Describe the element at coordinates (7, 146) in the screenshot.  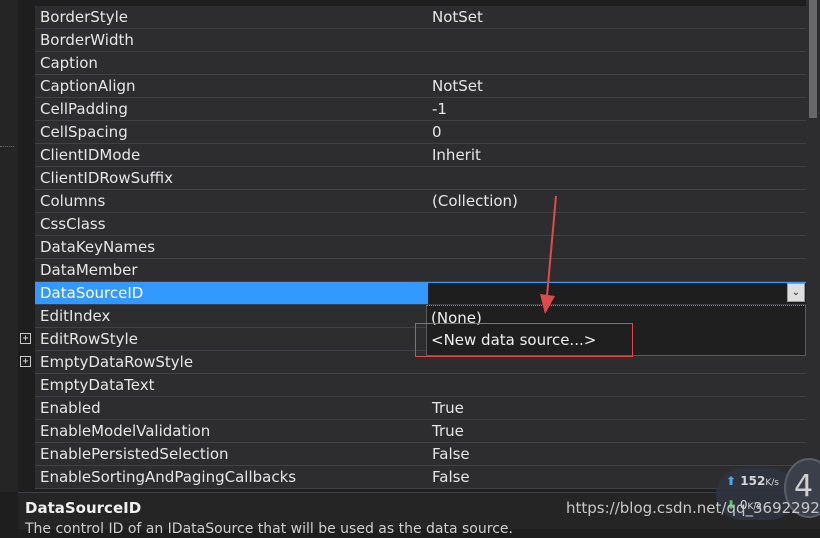
I see `margin-dotted-line` at that location.